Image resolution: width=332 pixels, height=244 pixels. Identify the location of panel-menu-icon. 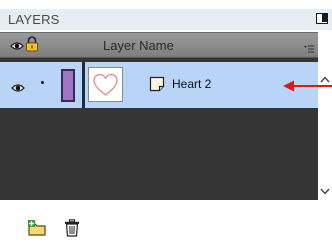
(309, 49).